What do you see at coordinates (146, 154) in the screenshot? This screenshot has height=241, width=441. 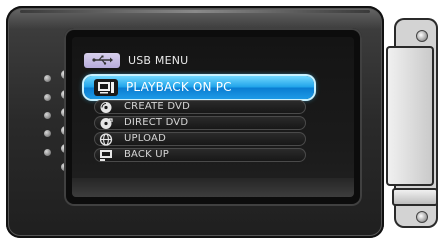 I see `menu-item-label: BACK UP` at bounding box center [146, 154].